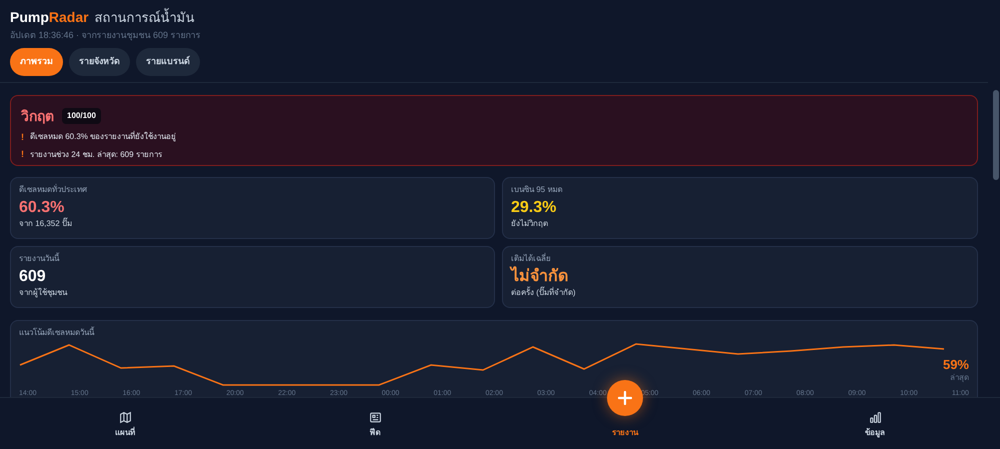  I want to click on stat-value: 609, so click(33, 276).